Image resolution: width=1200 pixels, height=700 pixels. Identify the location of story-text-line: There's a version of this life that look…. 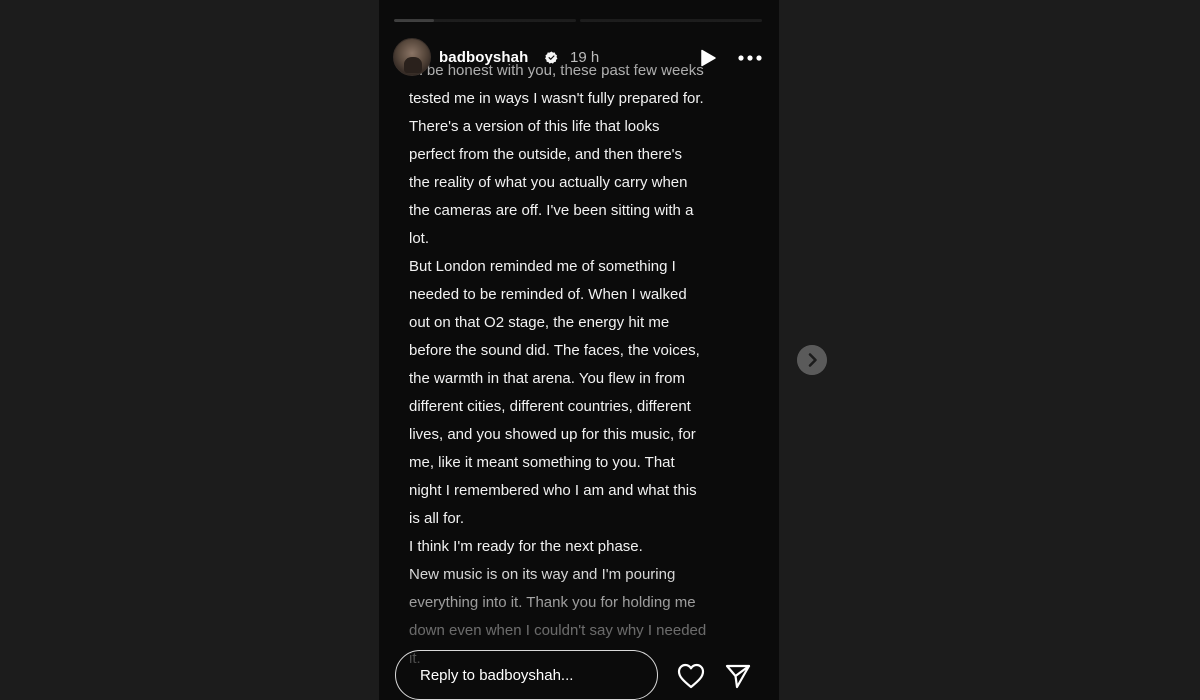
(534, 126).